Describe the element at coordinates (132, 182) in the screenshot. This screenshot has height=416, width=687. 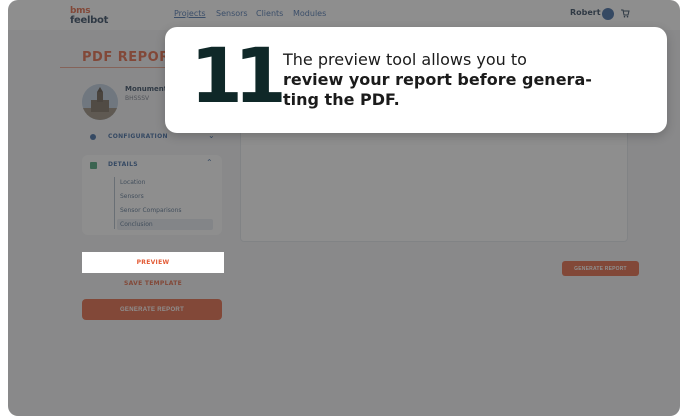
I see `details-item-location: Location` at that location.